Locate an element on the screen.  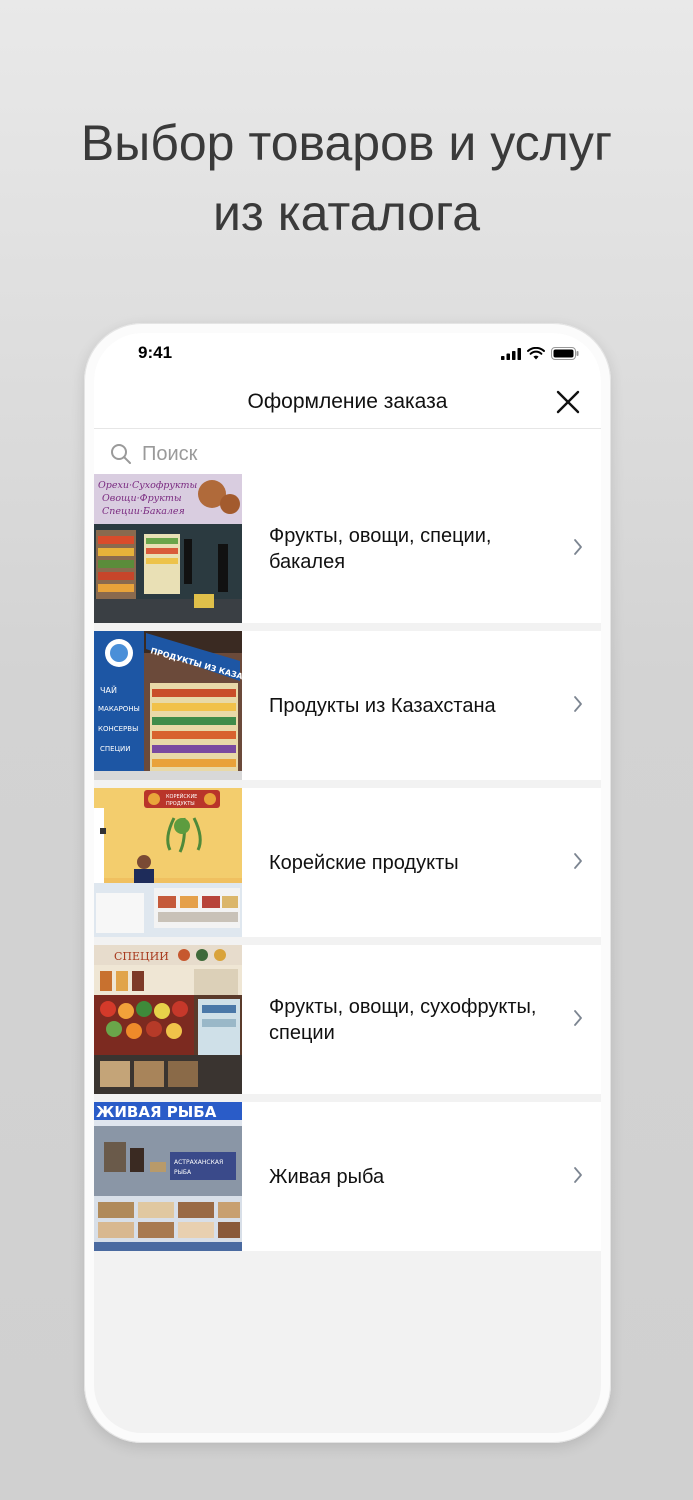
thumb-sign-text: КОРЕЙСКИЕ is located at coordinates (181, 796).